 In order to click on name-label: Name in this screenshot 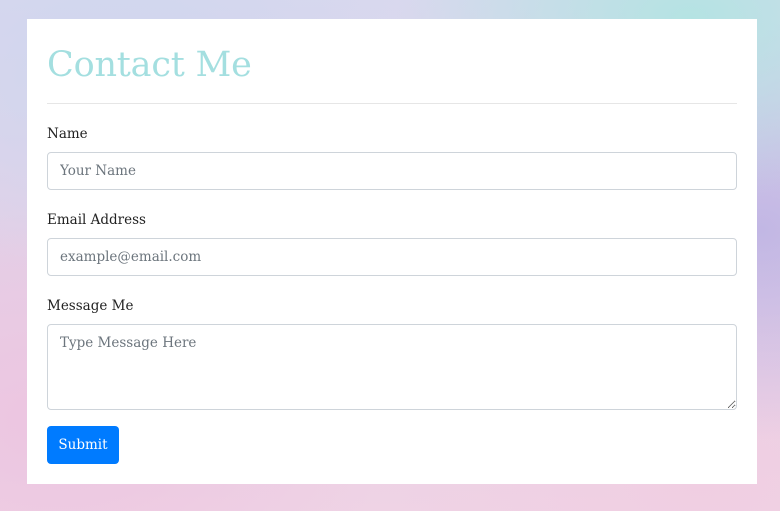, I will do `click(67, 134)`.